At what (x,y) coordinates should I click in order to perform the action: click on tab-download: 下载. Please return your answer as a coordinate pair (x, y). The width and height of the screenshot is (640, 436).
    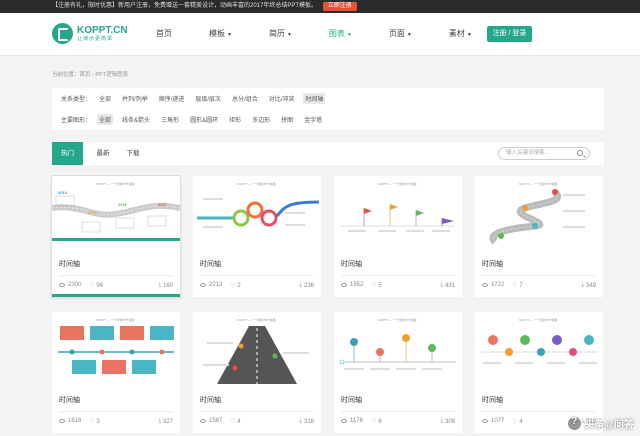
    Looking at the image, I should click on (133, 153).